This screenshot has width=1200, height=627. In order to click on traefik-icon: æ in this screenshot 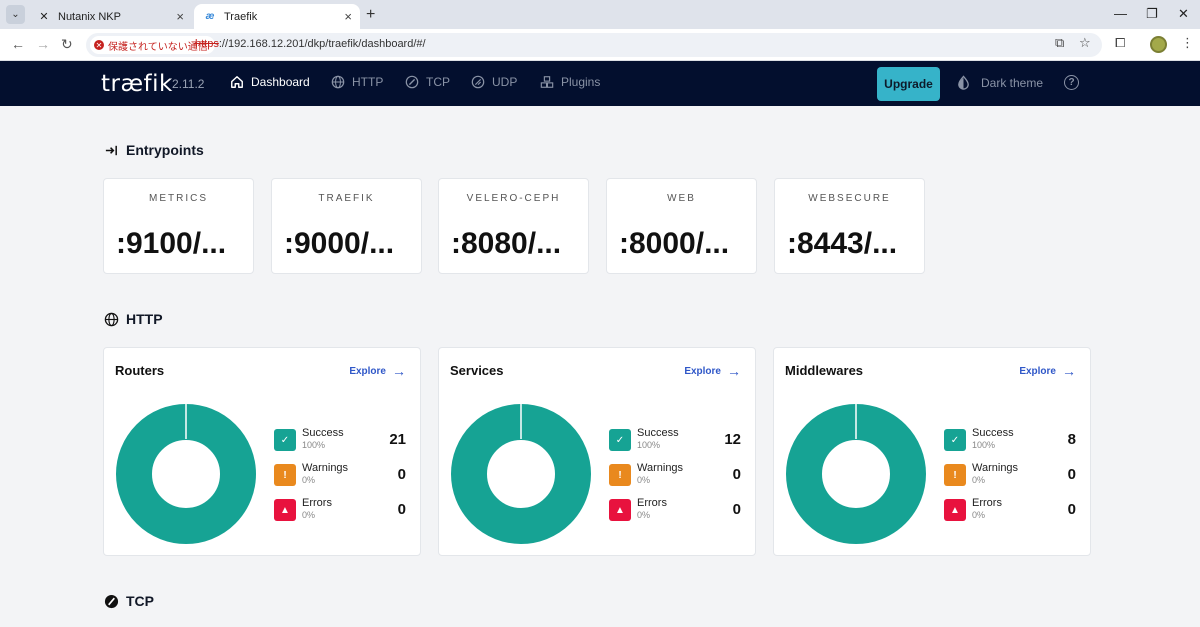, I will do `click(210, 16)`.